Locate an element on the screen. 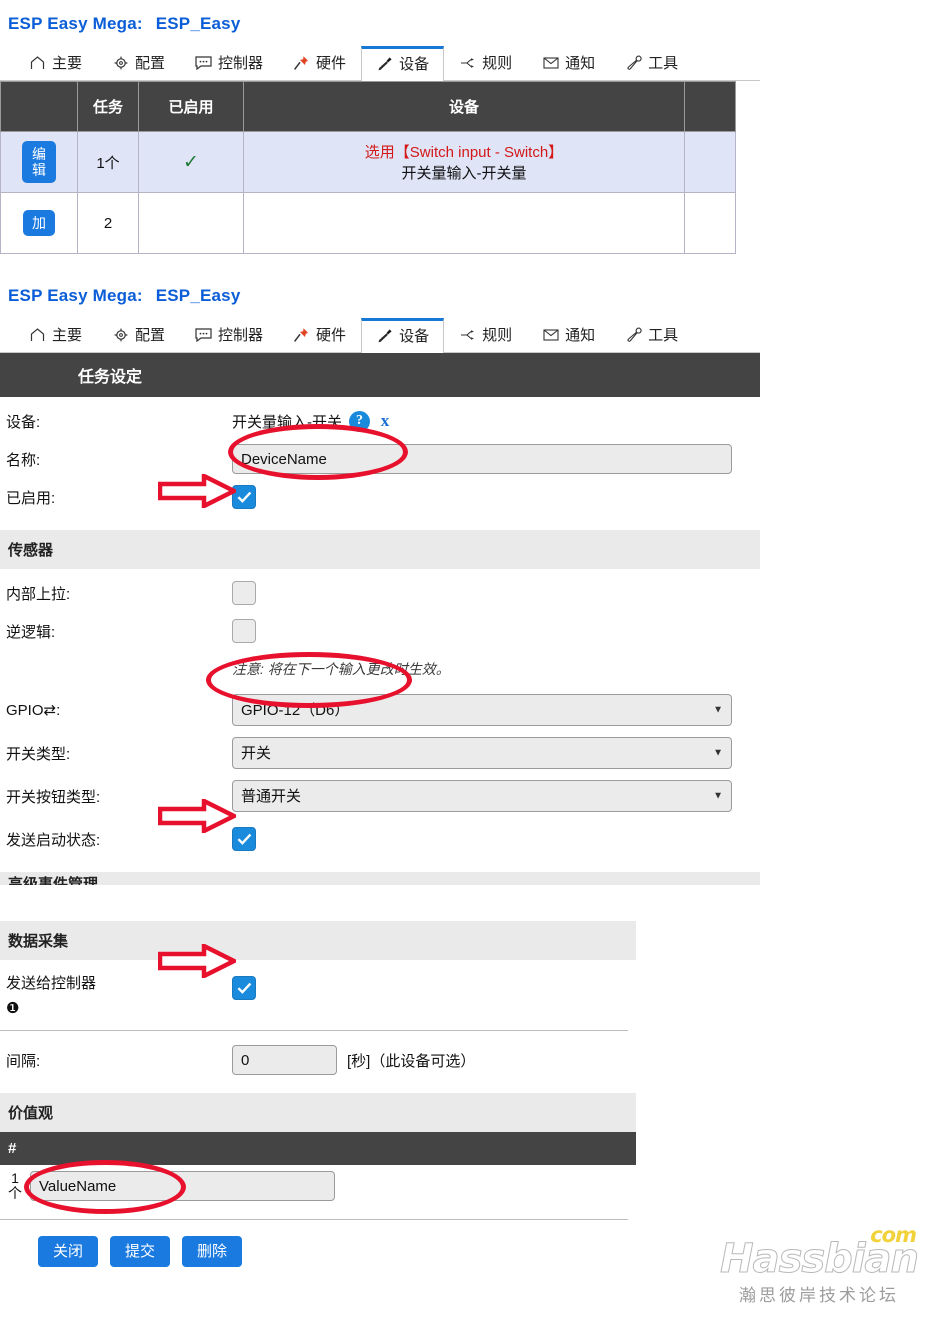 Image resolution: width=926 pixels, height=1320 pixels. app-title-main: ESP Easy Mega: is located at coordinates (75, 295).